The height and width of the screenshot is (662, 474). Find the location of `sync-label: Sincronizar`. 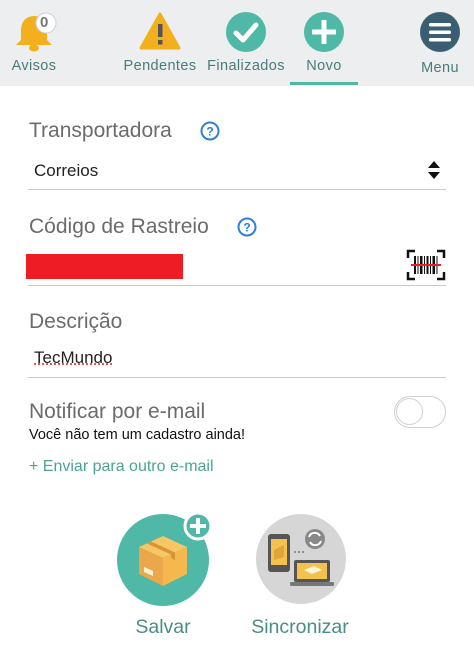

sync-label: Sincronizar is located at coordinates (300, 627).